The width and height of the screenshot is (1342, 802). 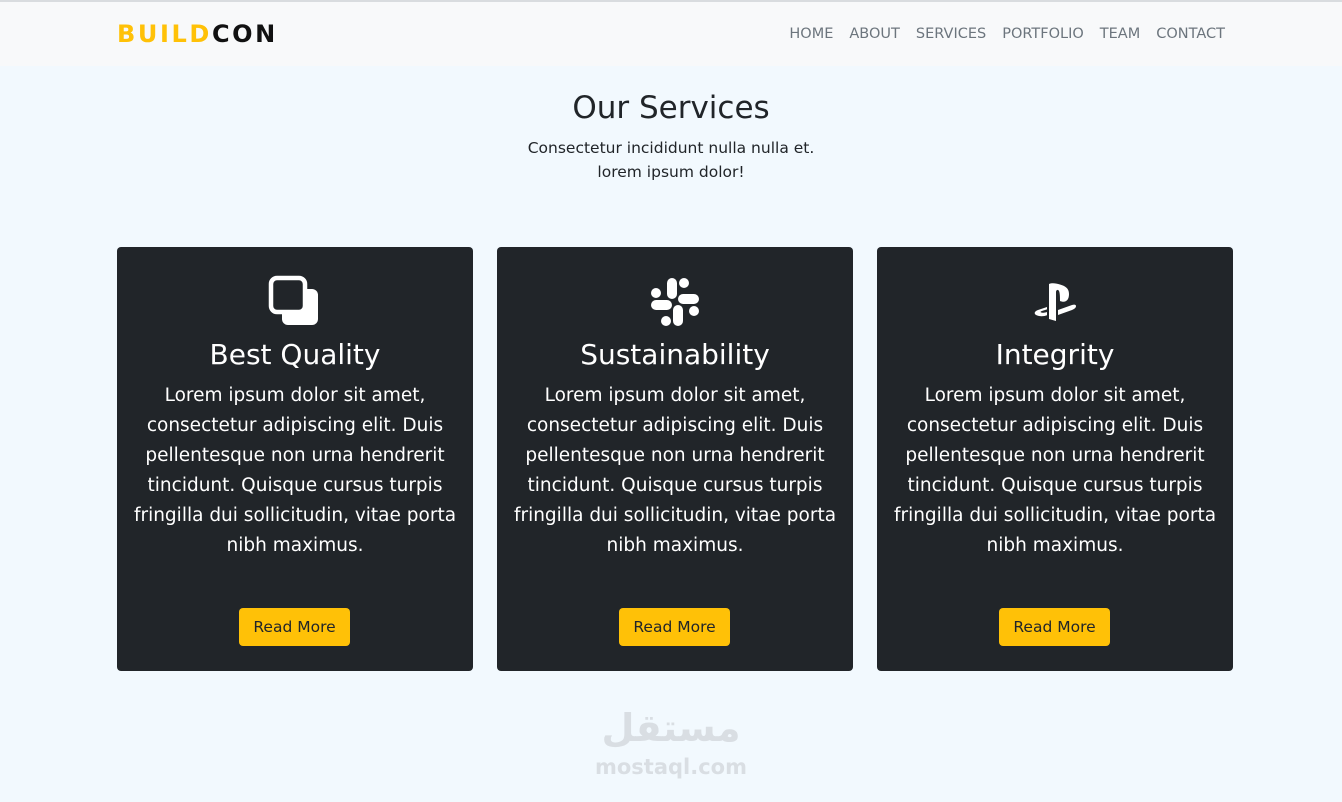 I want to click on nav-services: SERVICES, so click(x=951, y=34).